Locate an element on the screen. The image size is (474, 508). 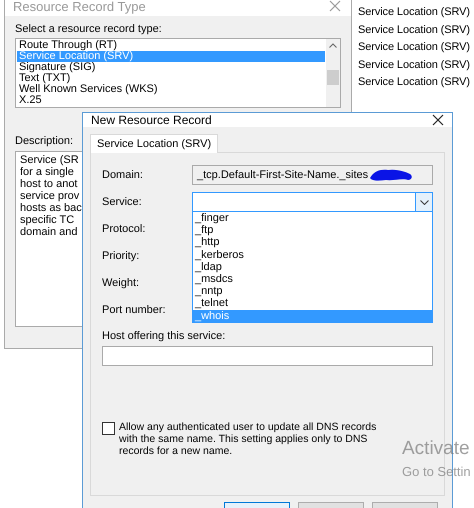
close-icon is located at coordinates (438, 120).